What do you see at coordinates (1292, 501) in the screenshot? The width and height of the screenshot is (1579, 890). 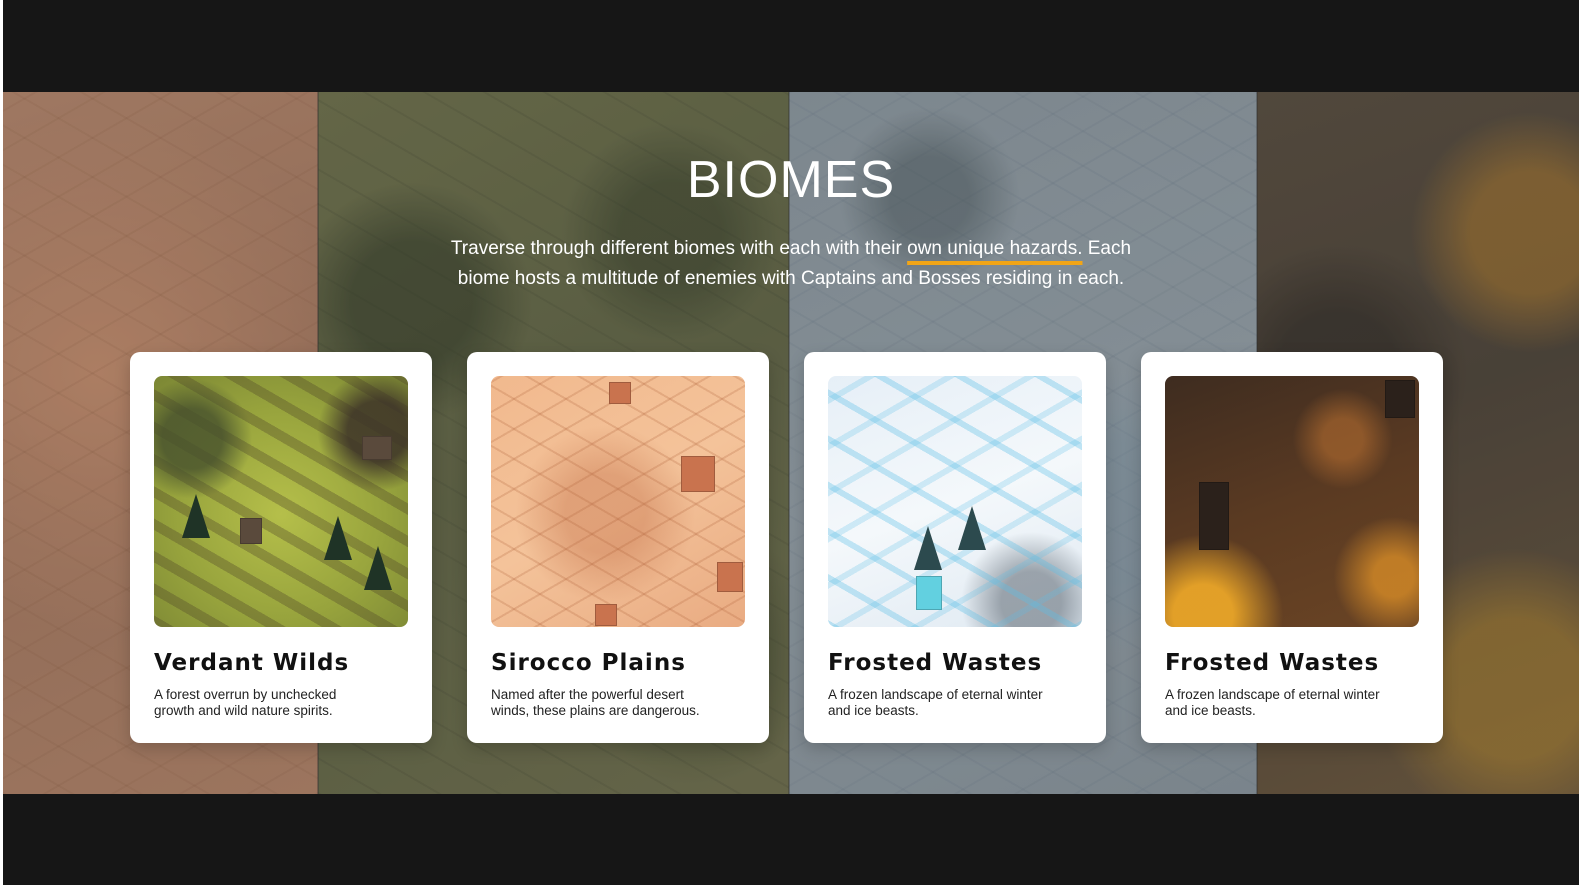 I see `lava-biome-image` at bounding box center [1292, 501].